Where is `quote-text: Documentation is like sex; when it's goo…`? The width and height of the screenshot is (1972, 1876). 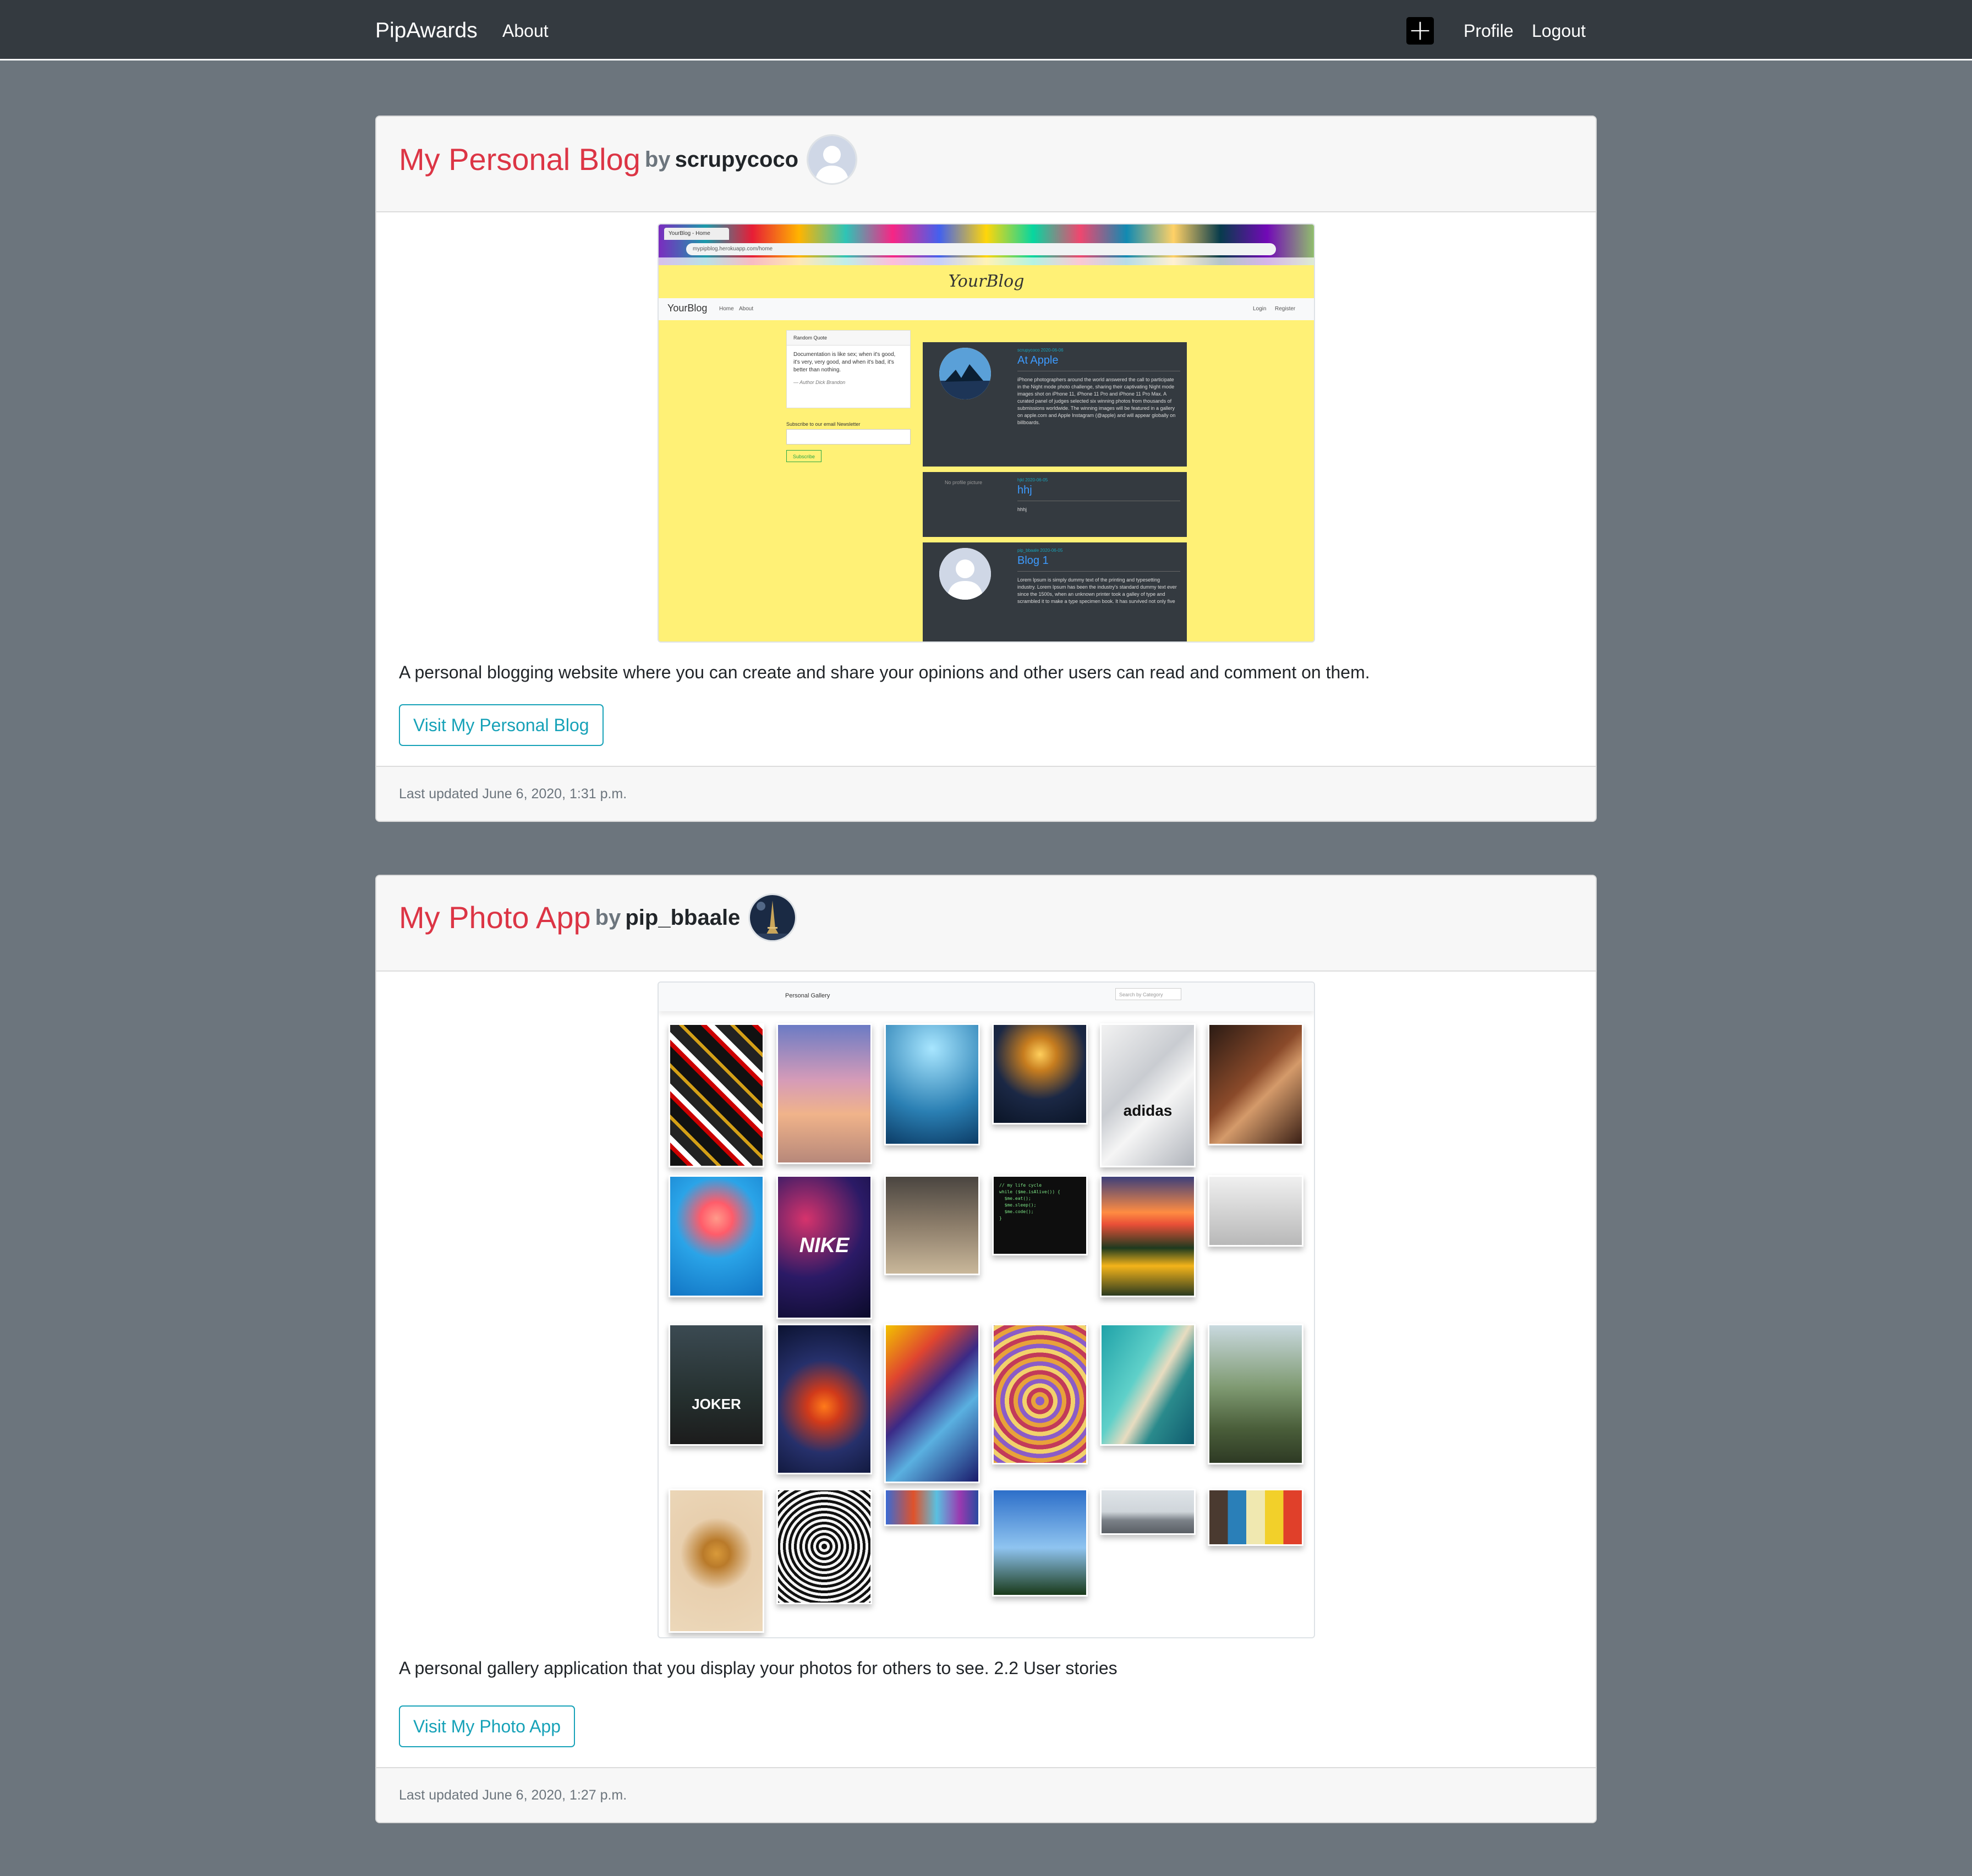
quote-text: Documentation is like sex; when it's goo… is located at coordinates (844, 362).